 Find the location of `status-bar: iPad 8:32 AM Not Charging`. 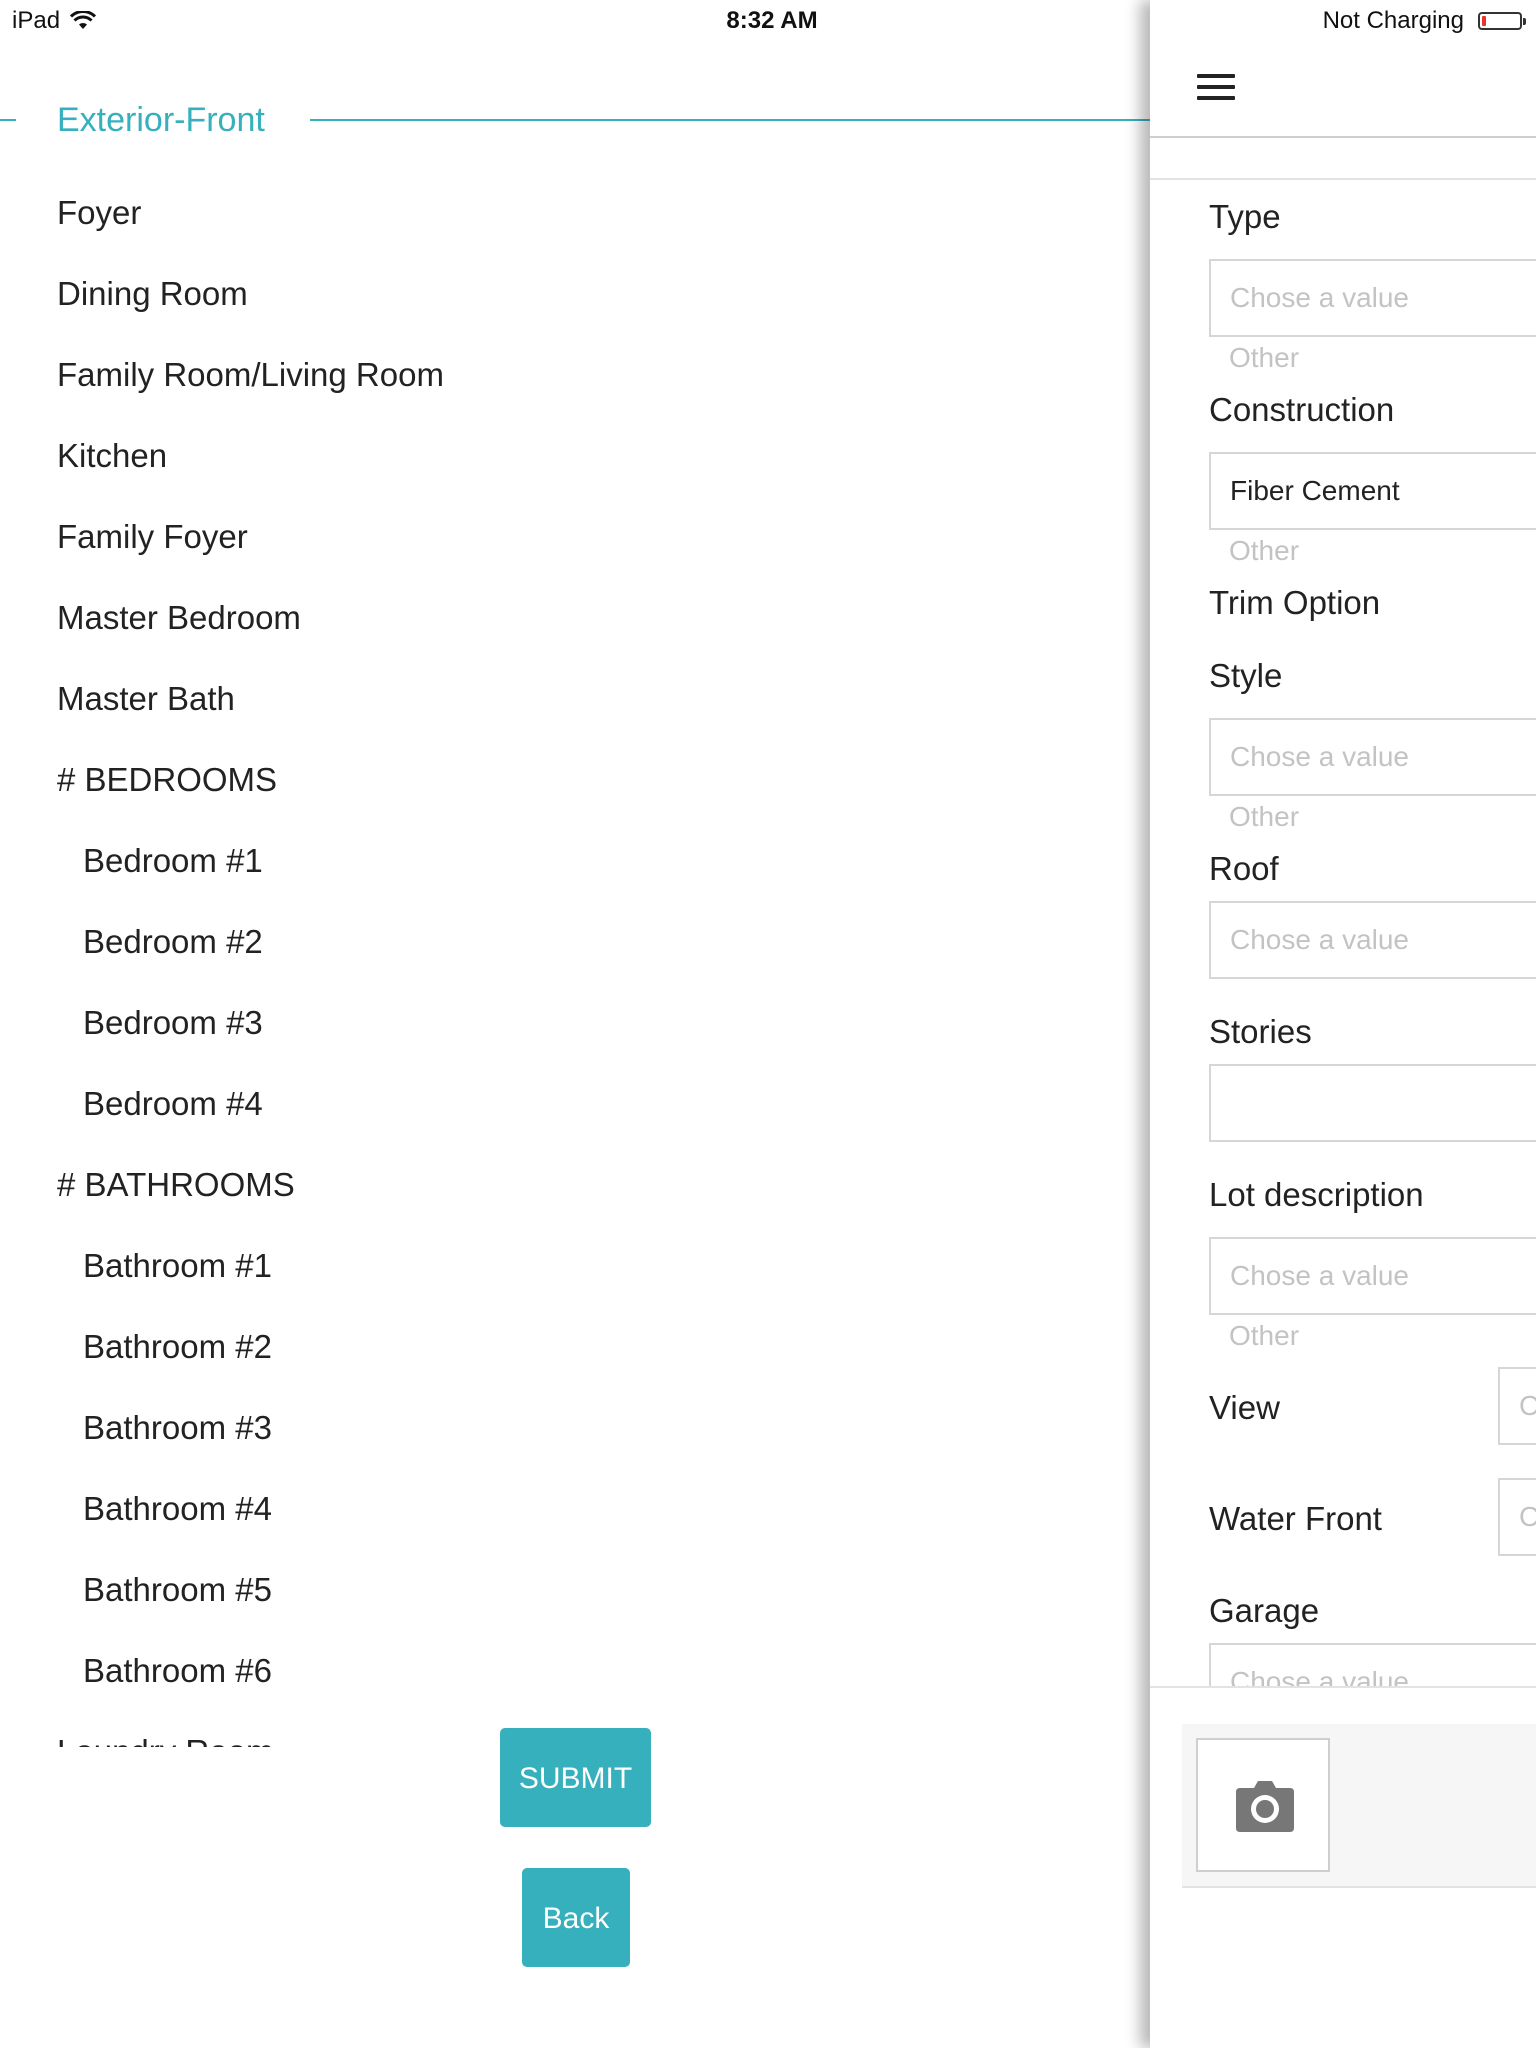

status-bar: iPad 8:32 AM Not Charging is located at coordinates (768, 20).